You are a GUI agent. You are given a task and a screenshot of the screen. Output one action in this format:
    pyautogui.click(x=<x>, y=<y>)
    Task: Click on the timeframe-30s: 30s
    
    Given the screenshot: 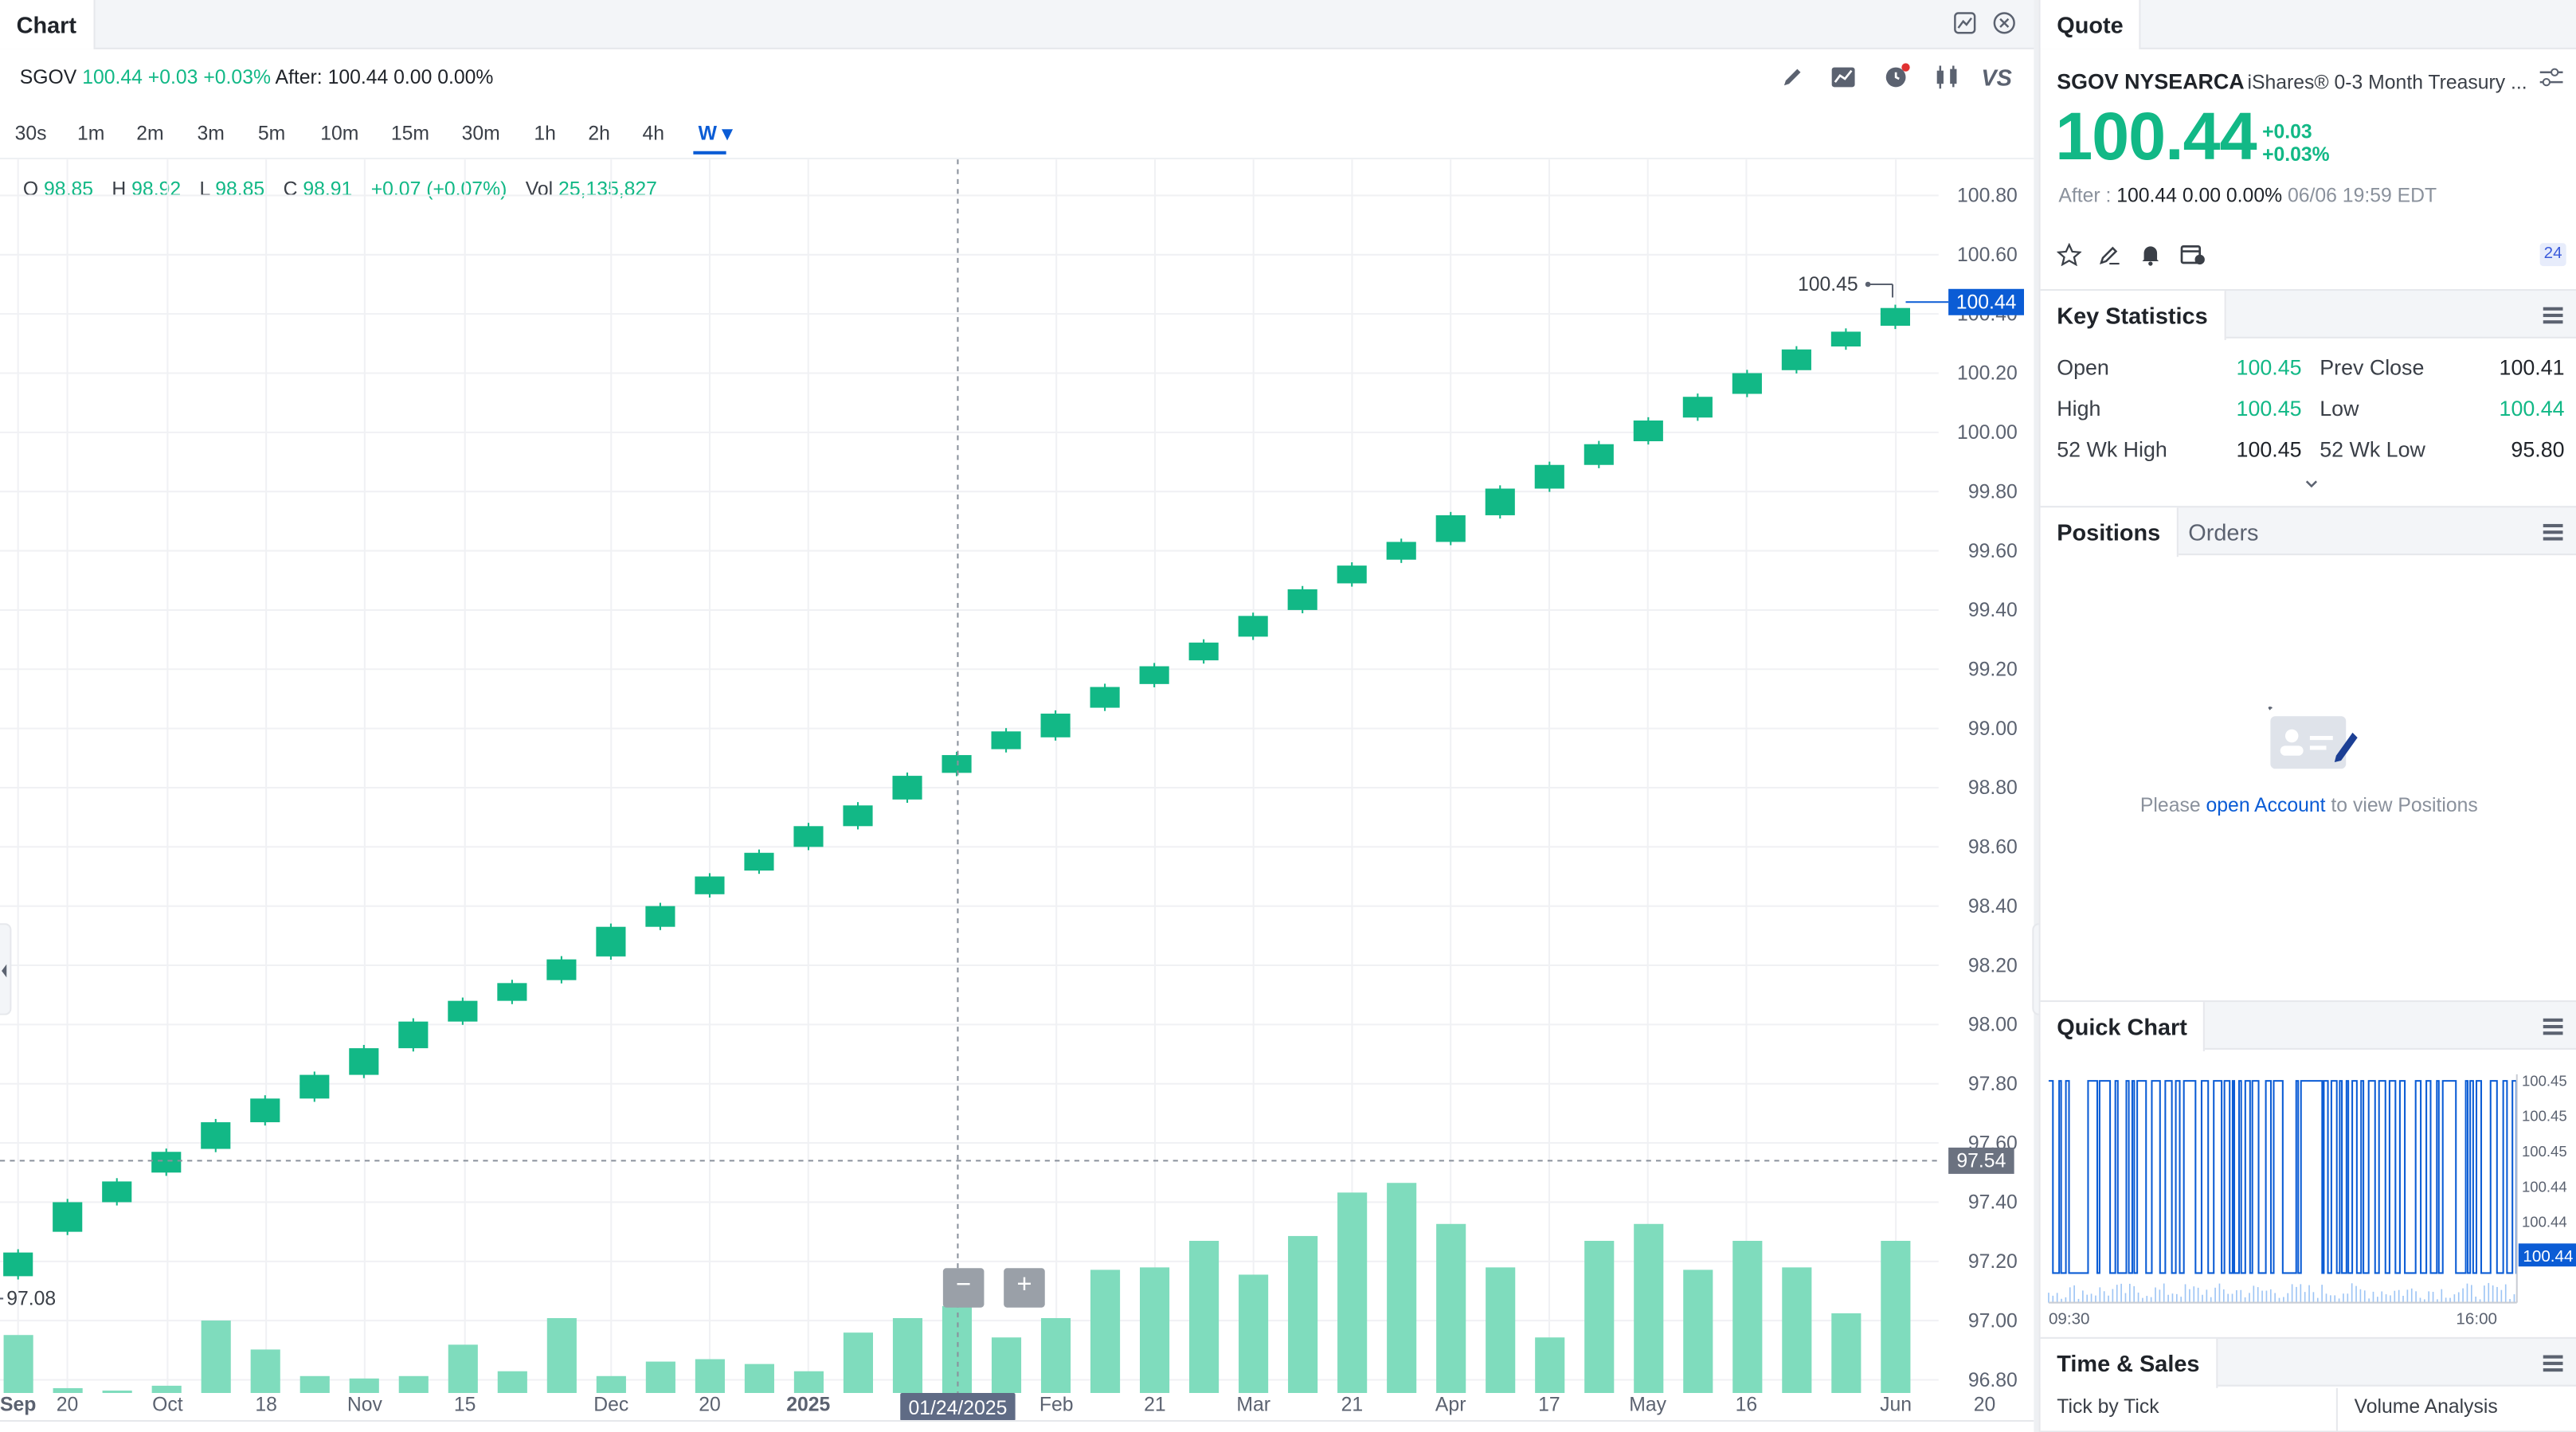 What is the action you would take?
    pyautogui.click(x=31, y=133)
    